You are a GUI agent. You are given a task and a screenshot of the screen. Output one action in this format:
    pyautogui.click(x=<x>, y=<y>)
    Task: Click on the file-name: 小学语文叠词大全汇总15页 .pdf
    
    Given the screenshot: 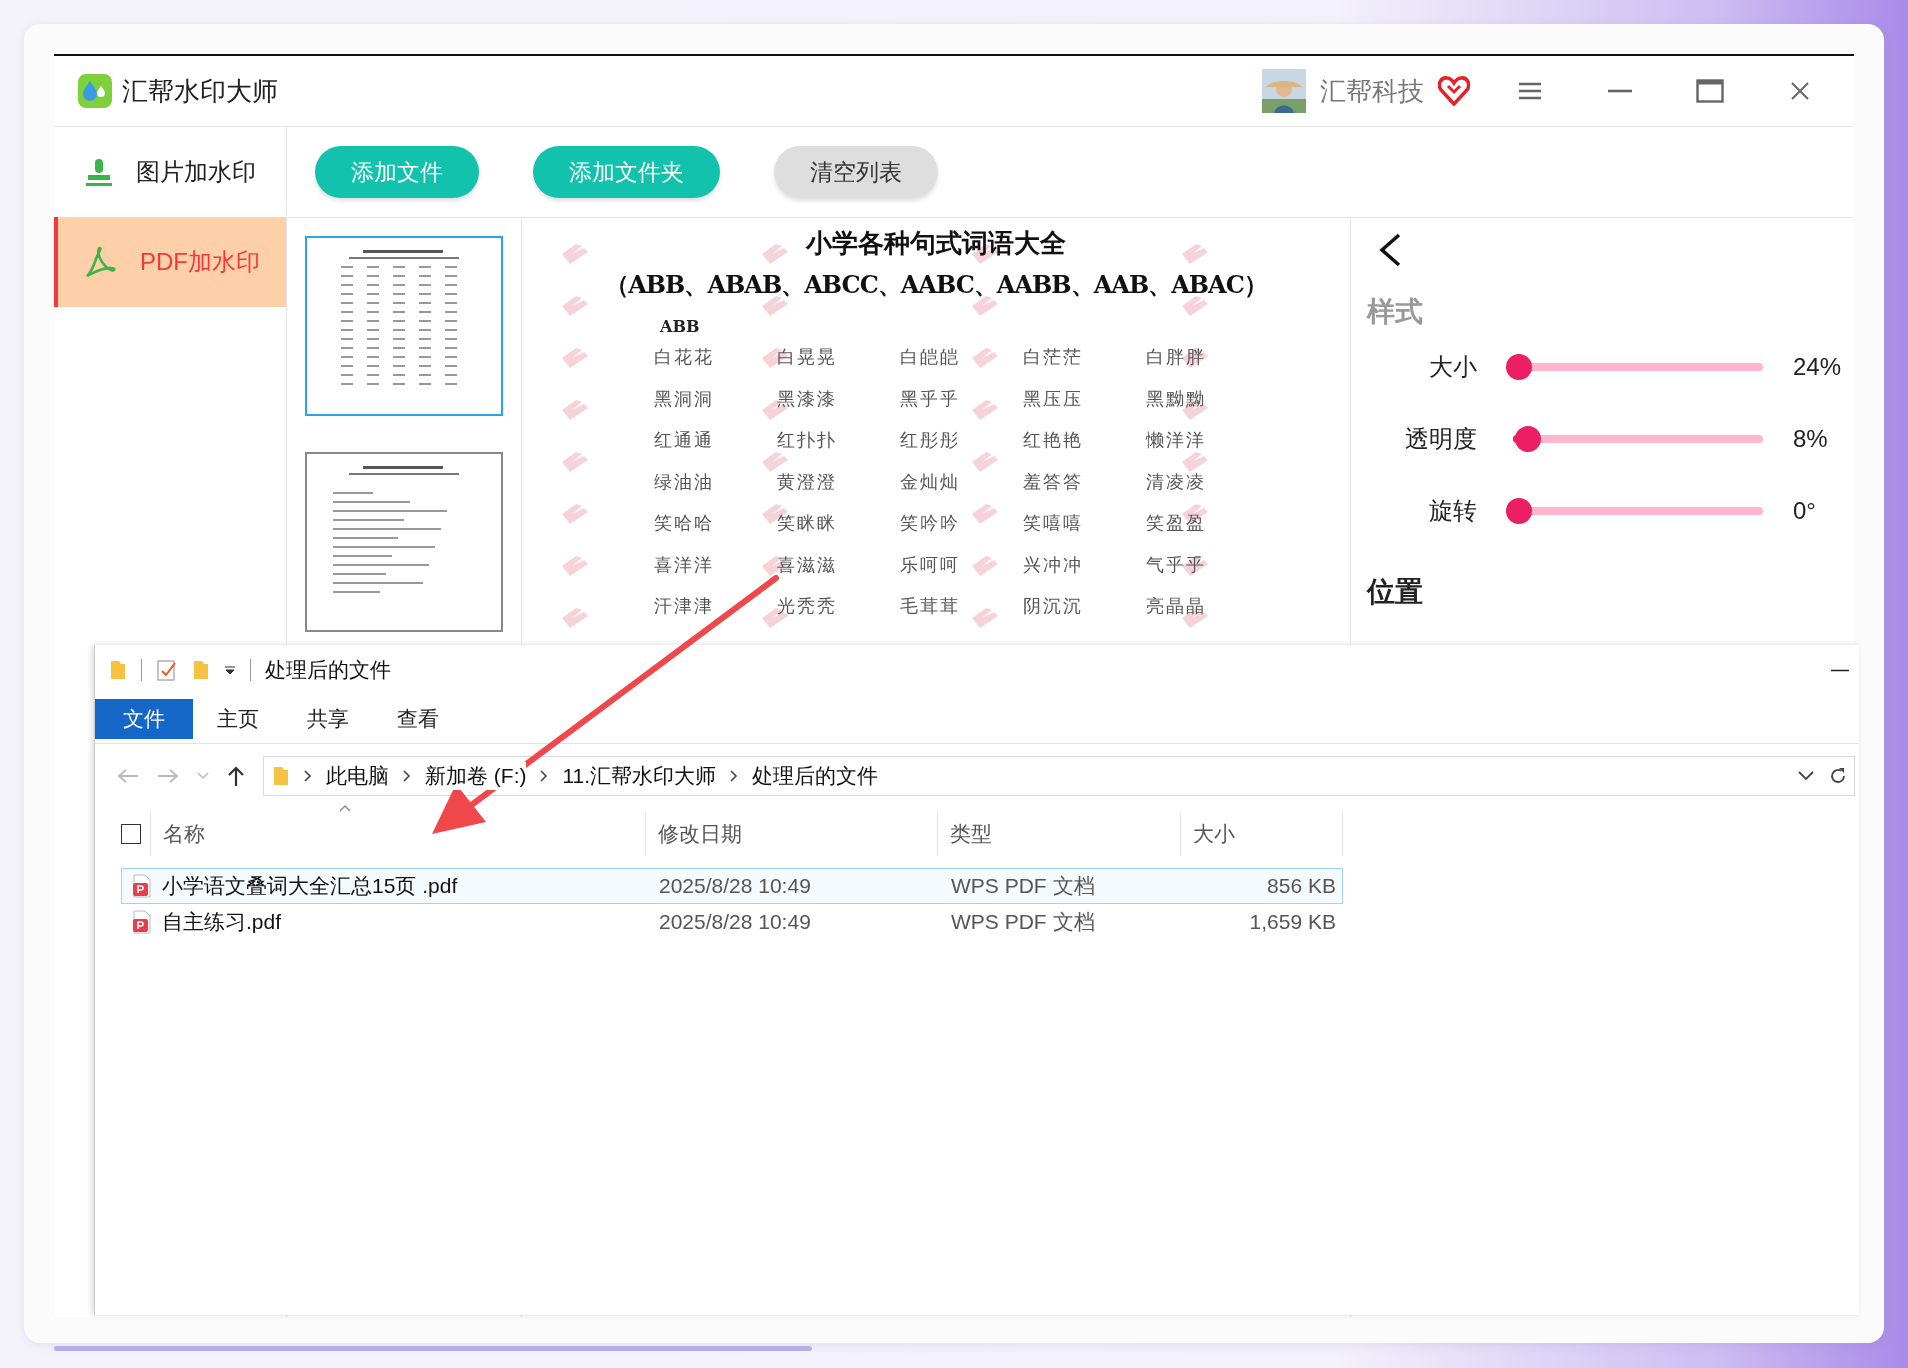 What is the action you would take?
    pyautogui.click(x=310, y=886)
    